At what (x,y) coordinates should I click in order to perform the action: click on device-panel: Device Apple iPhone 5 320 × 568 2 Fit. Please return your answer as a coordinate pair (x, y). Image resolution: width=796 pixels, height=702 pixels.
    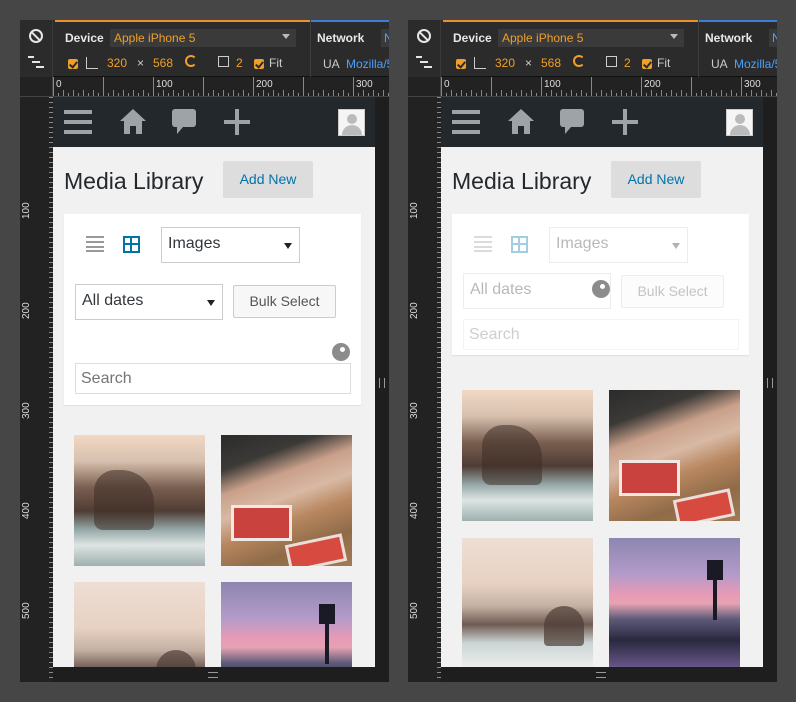
    Looking at the image, I should click on (182, 48).